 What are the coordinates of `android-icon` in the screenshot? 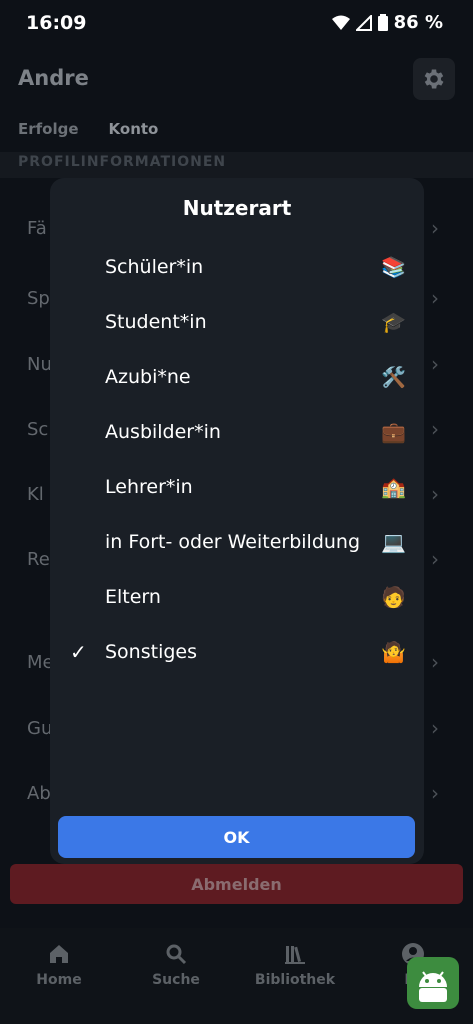 It's located at (433, 986).